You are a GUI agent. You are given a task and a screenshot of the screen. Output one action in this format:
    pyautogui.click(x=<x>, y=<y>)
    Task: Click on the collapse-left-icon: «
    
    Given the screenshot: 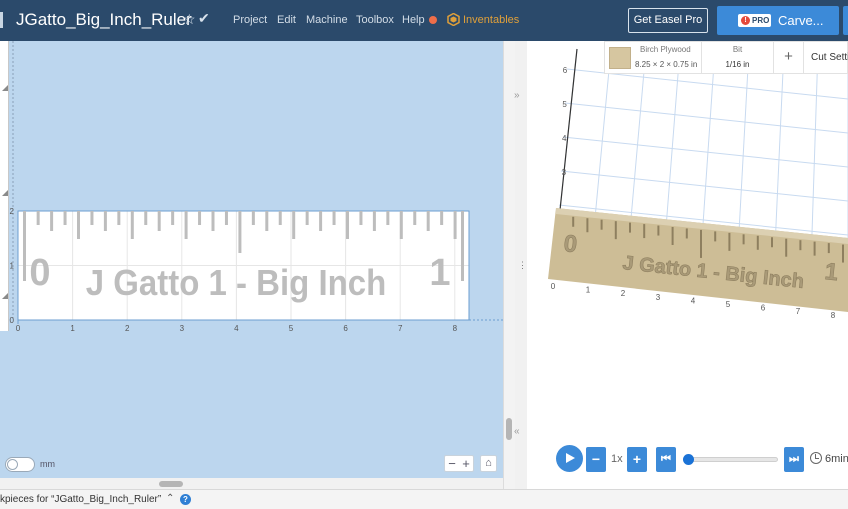 What is the action you would take?
    pyautogui.click(x=517, y=431)
    